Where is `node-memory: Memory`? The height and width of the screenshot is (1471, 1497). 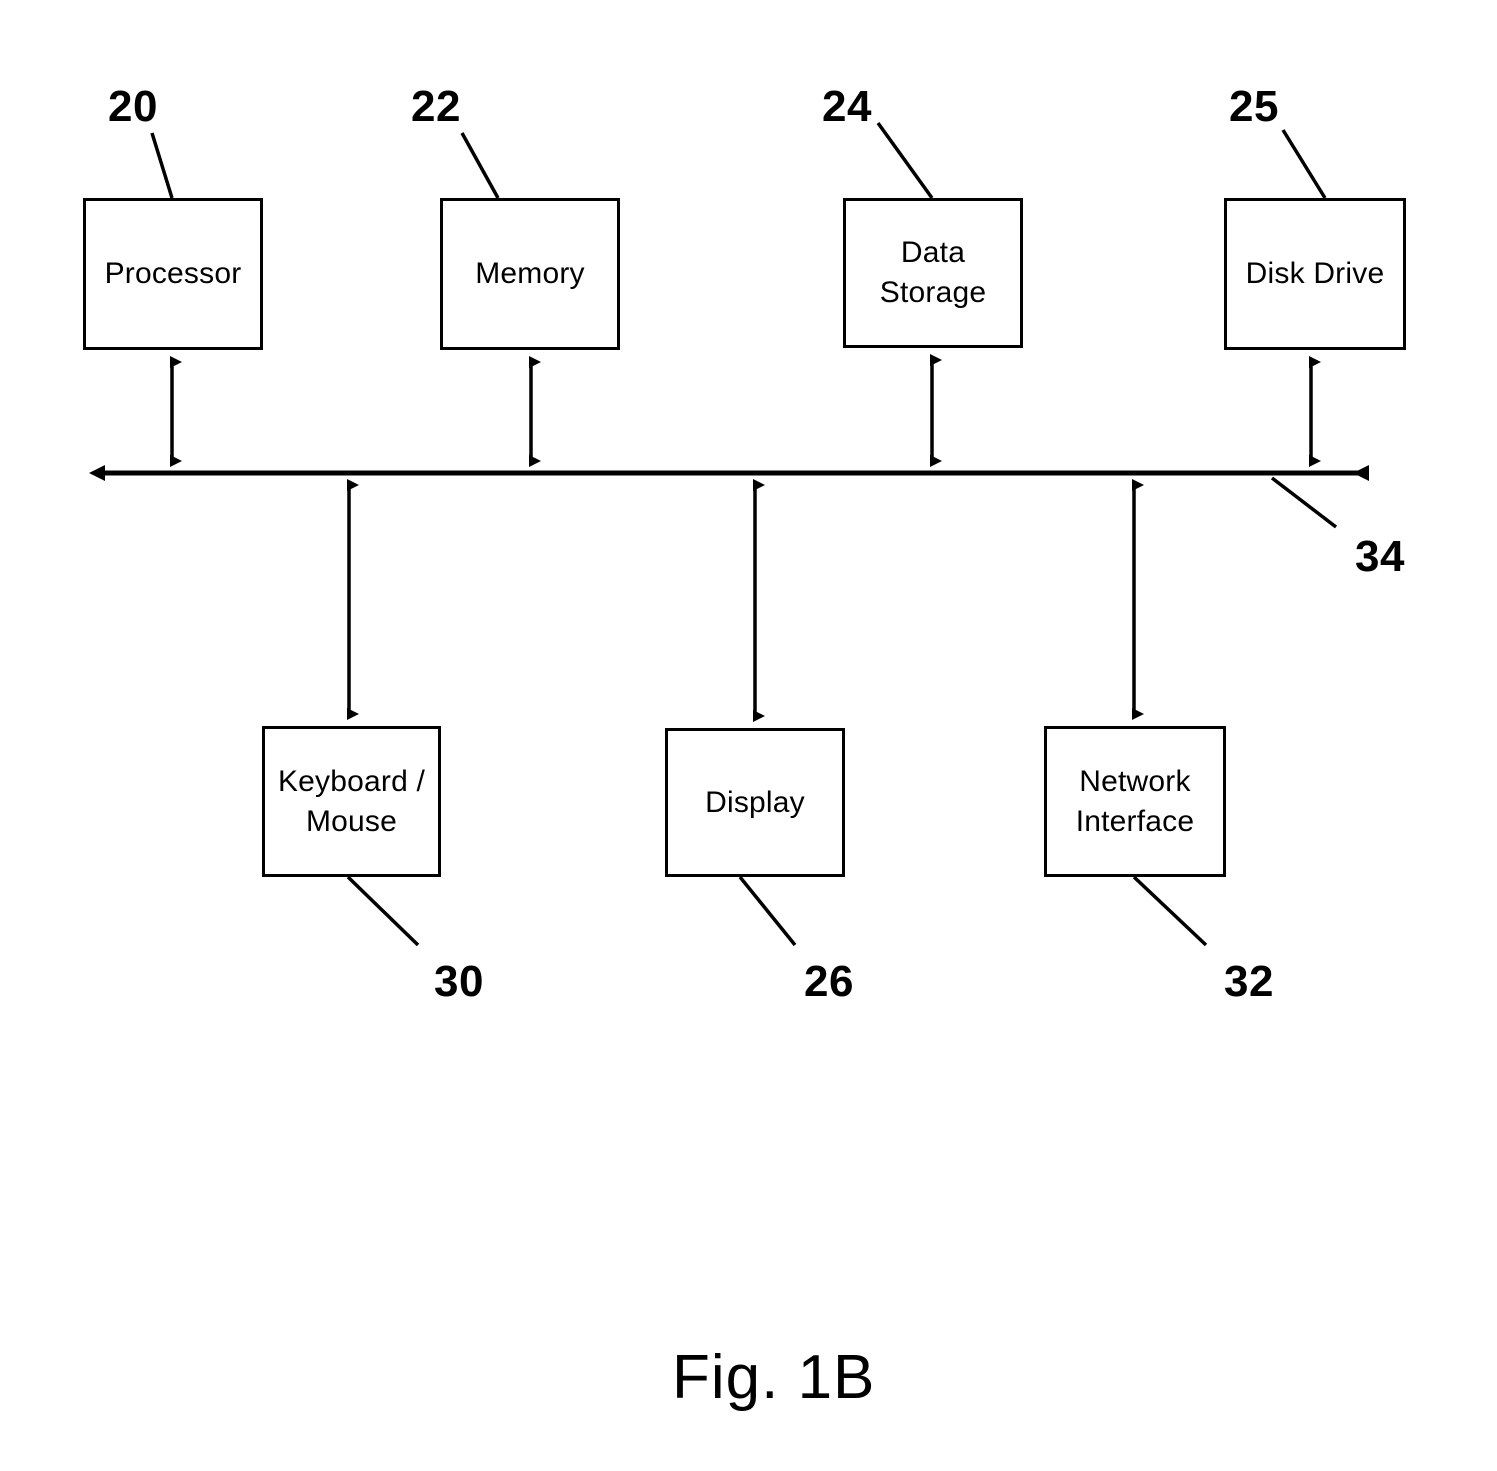 node-memory: Memory is located at coordinates (530, 274).